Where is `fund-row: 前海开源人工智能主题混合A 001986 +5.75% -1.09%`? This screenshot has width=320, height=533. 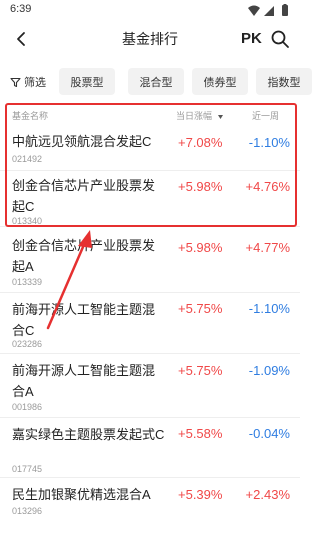
fund-row: 前海开源人工智能主题混合A 001986 +5.75% -1.09% is located at coordinates (150, 386).